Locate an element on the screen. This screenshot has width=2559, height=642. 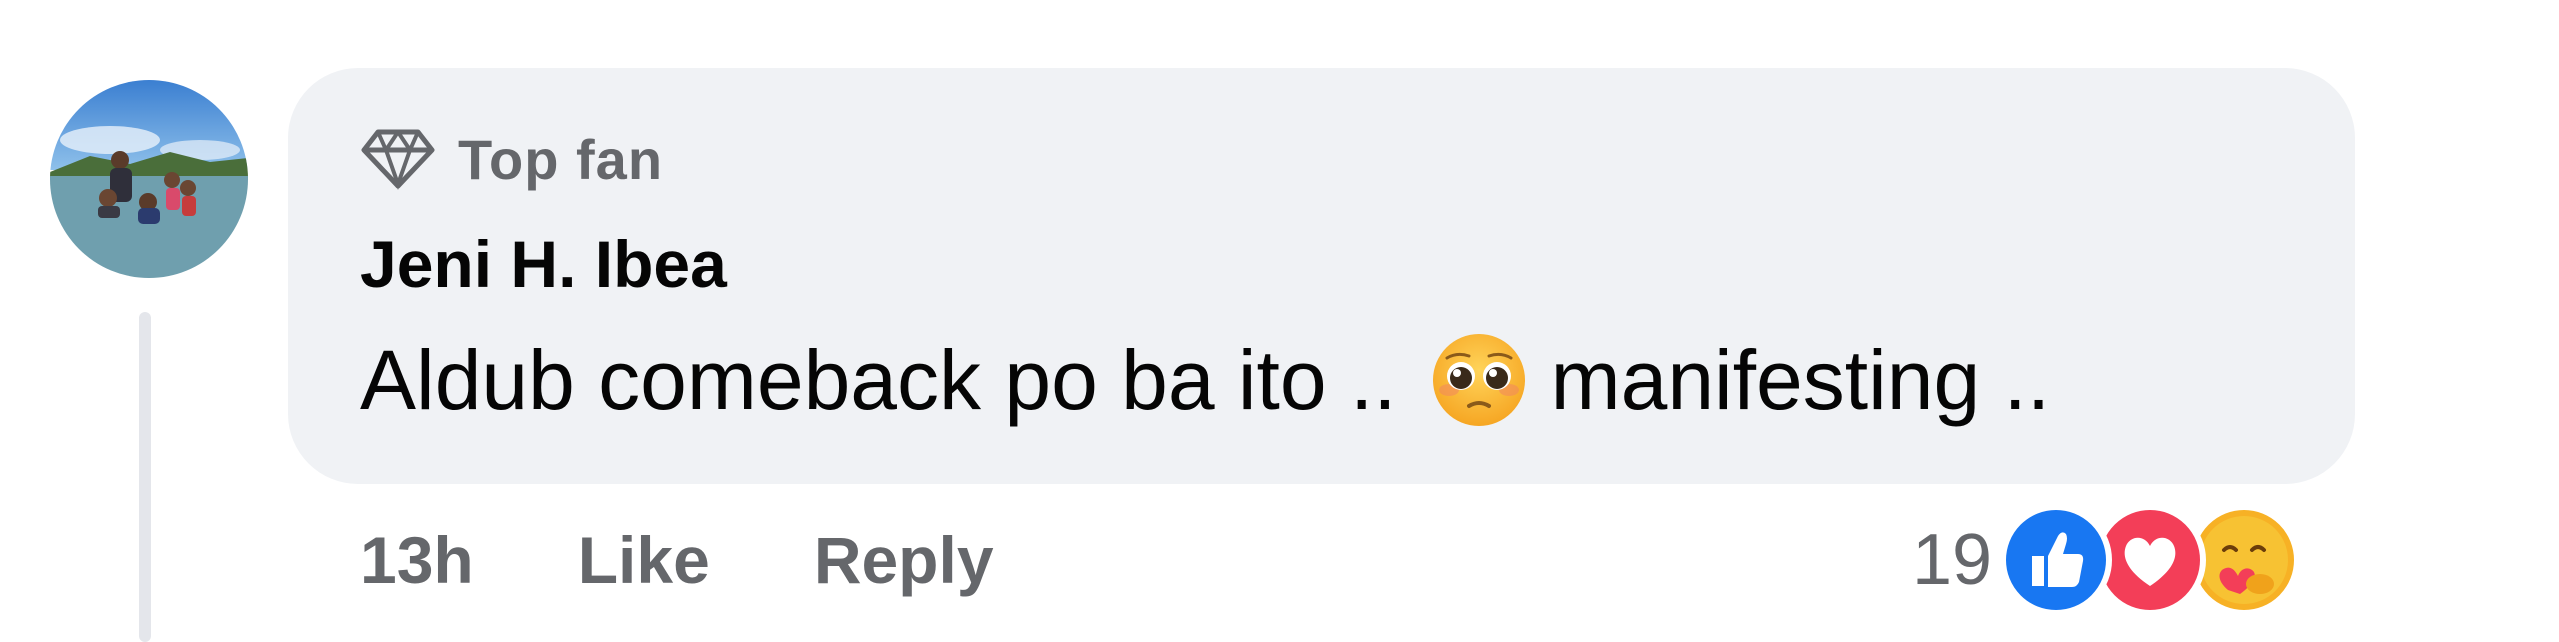
comment-actions: 13h Like Reply is located at coordinates (677, 560).